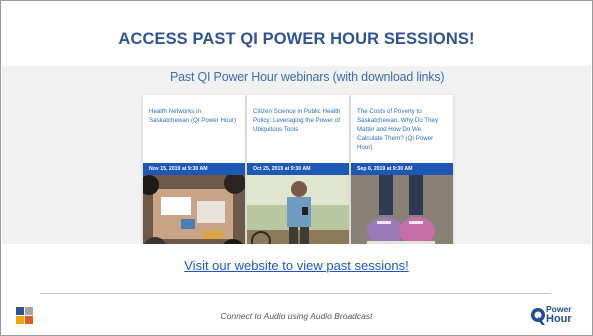 The height and width of the screenshot is (336, 593). I want to click on website-link: Visit our website to view past sessions!, so click(296, 265).